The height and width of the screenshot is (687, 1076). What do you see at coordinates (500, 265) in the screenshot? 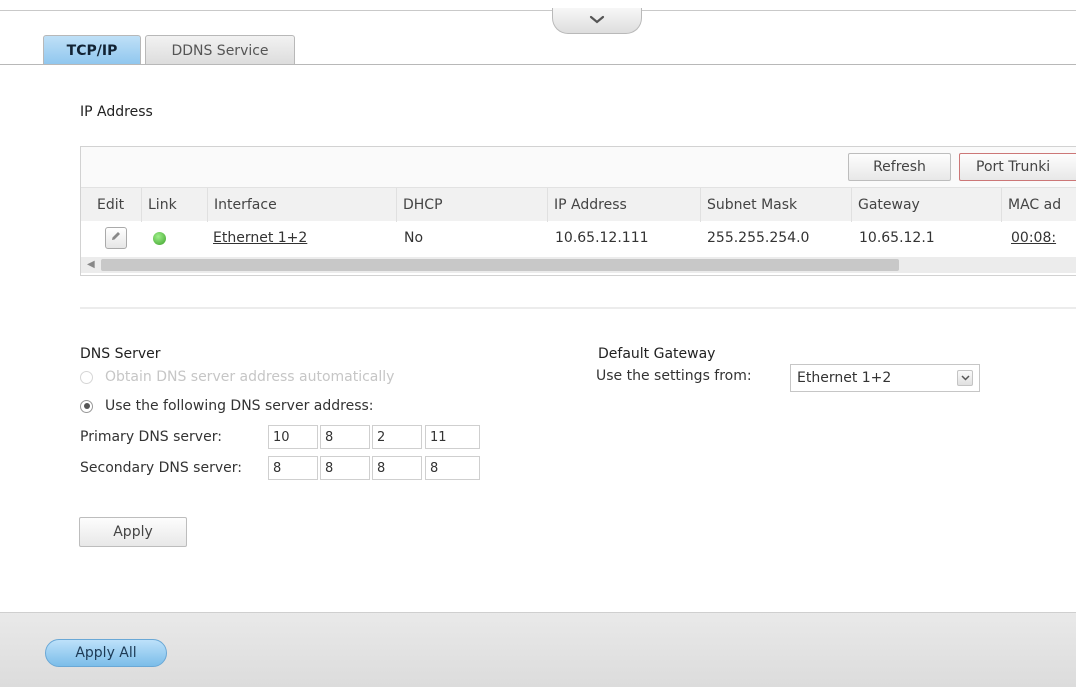
I see `scrollbar-thumb` at bounding box center [500, 265].